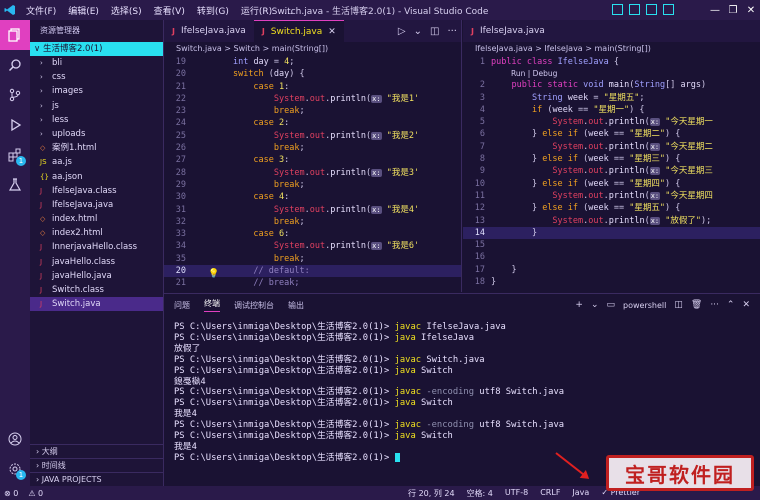 This screenshot has height=500, width=760. Describe the element at coordinates (74, 148) in the screenshot. I see `file-tree-label: 案例1.html` at that location.